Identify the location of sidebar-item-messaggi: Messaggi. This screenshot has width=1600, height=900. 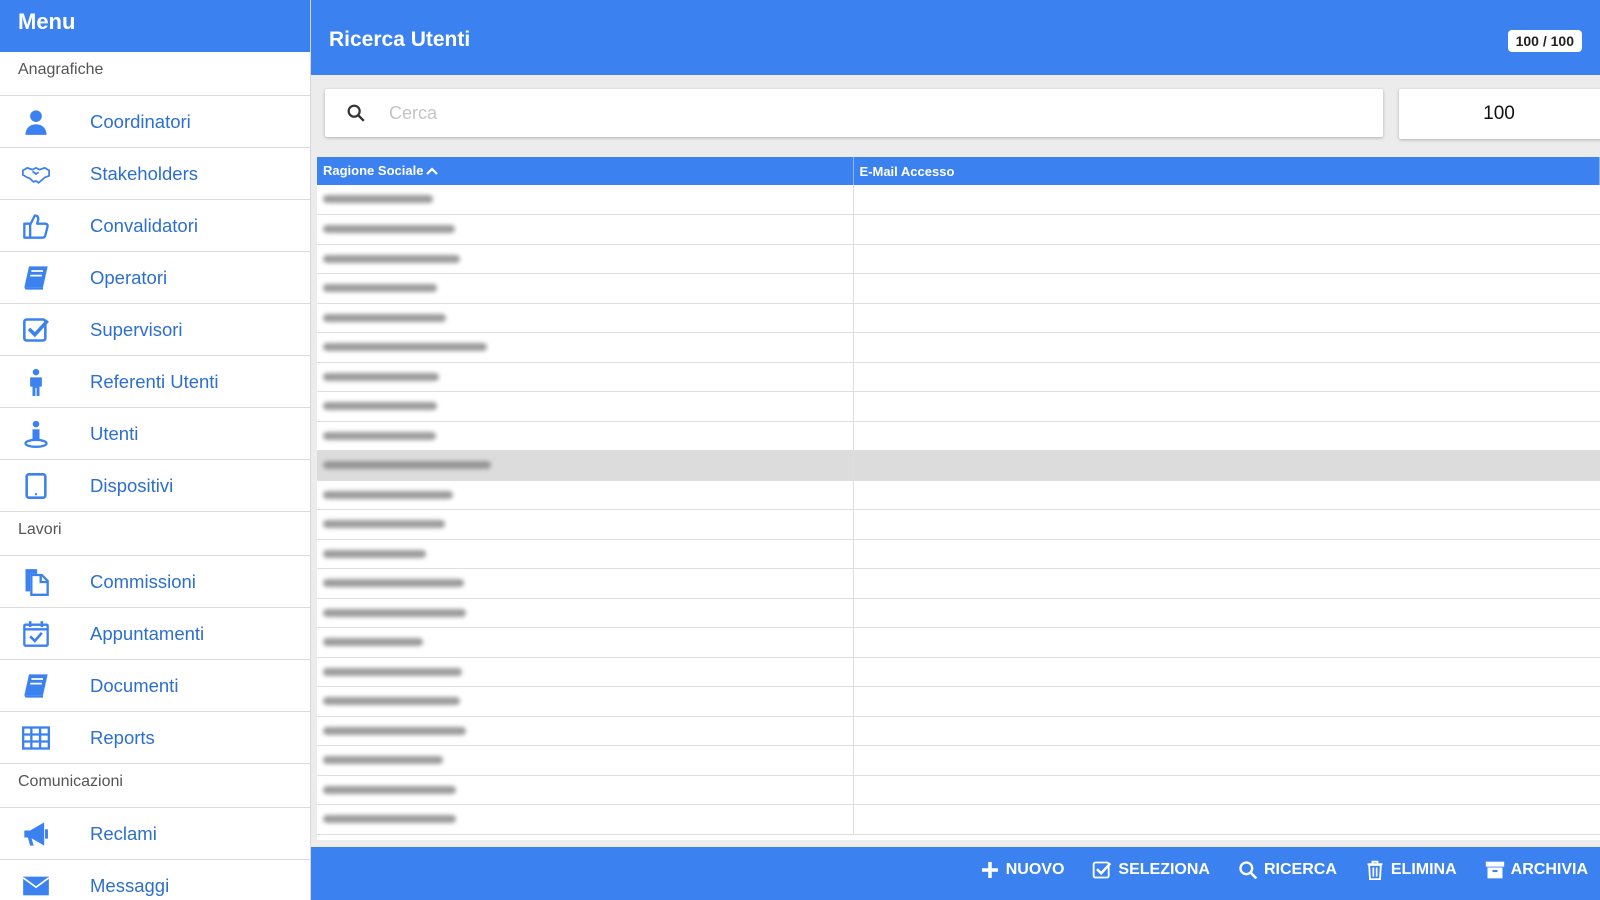
(155, 880).